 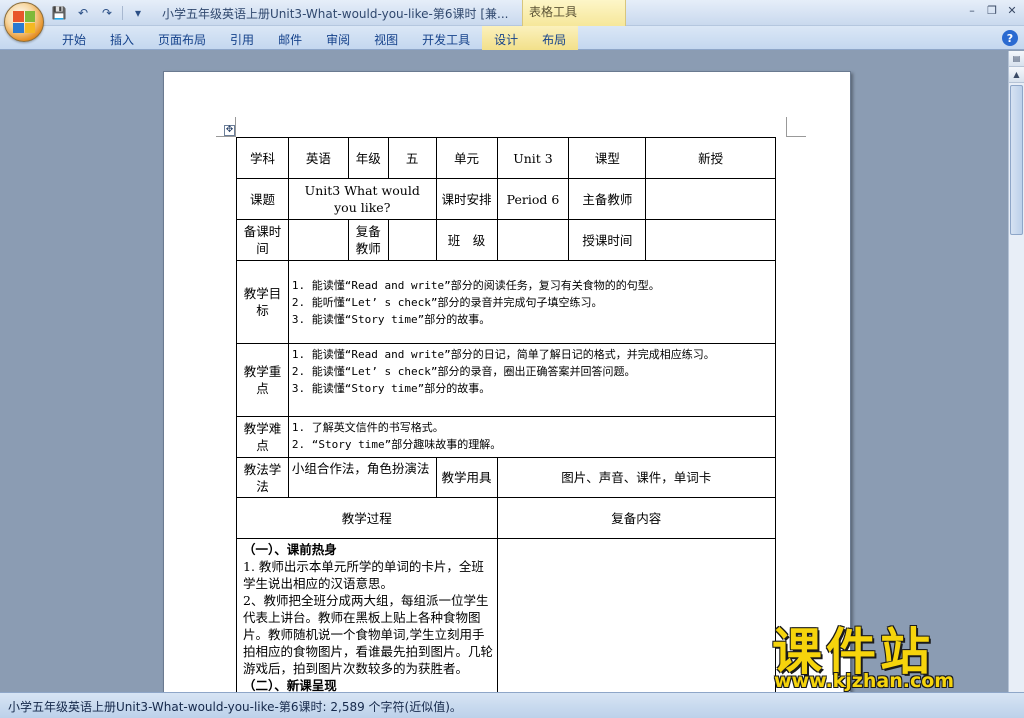 What do you see at coordinates (463, 371) in the screenshot?
I see `key-point-item: 2. 能读懂“Let’ s check”部分的录音，圈出正确答案并回答问题。` at bounding box center [463, 371].